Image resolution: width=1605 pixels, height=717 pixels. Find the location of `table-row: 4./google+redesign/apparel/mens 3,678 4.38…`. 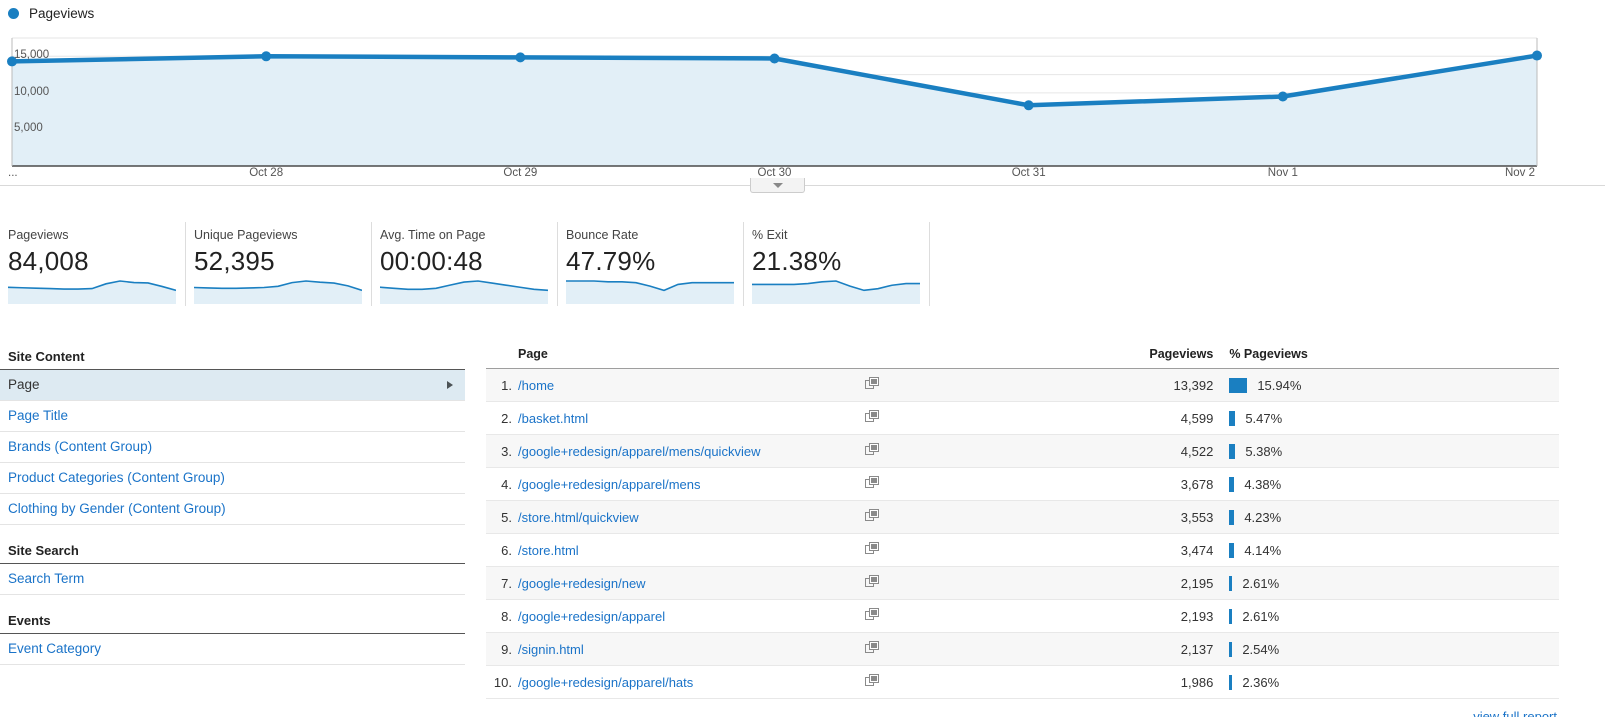

table-row: 4./google+redesign/apparel/mens 3,678 4.38… is located at coordinates (1022, 484).